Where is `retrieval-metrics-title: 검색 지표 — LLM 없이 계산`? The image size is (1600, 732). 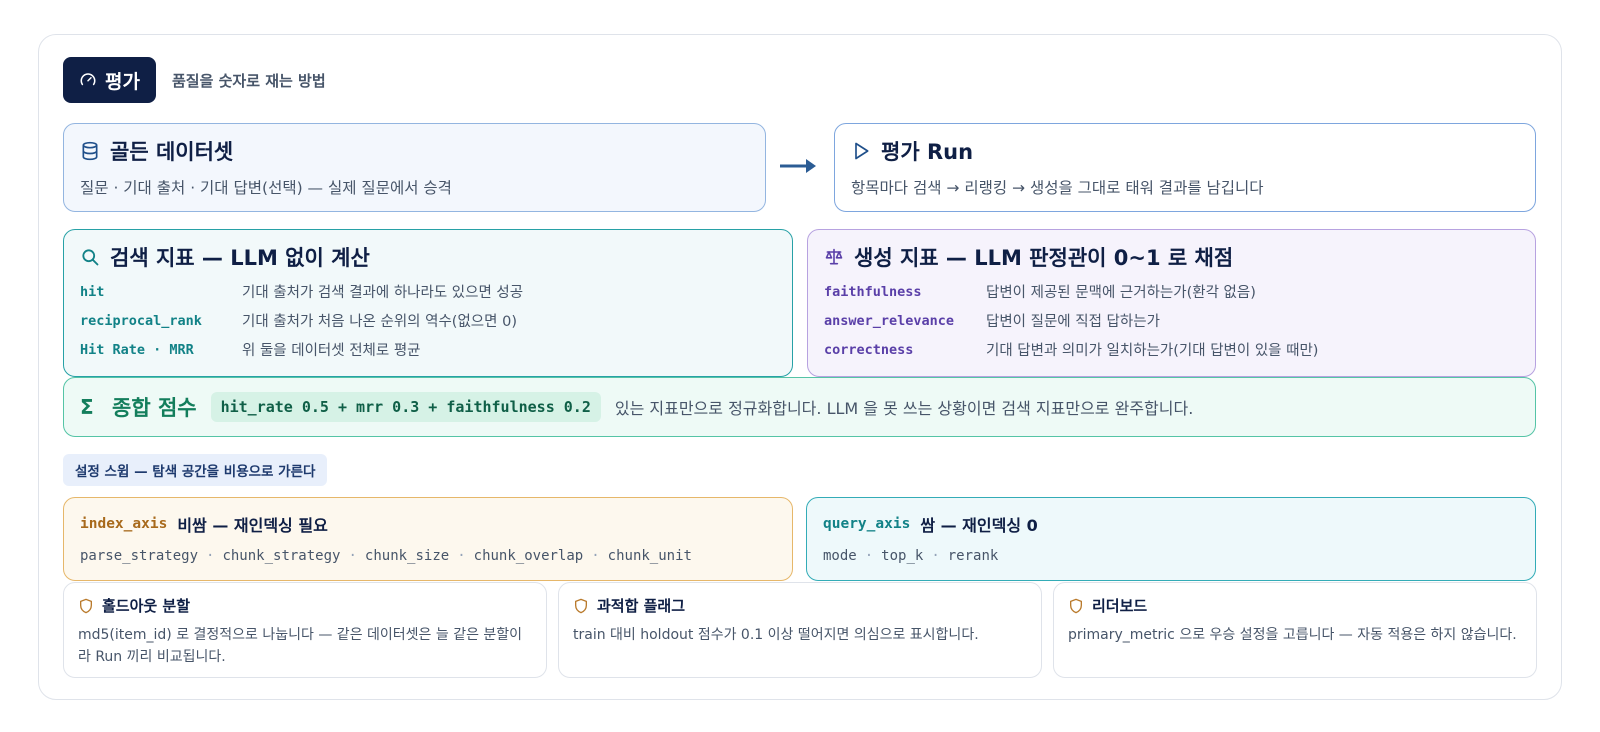
retrieval-metrics-title: 검색 지표 — LLM 없이 계산 is located at coordinates (240, 258).